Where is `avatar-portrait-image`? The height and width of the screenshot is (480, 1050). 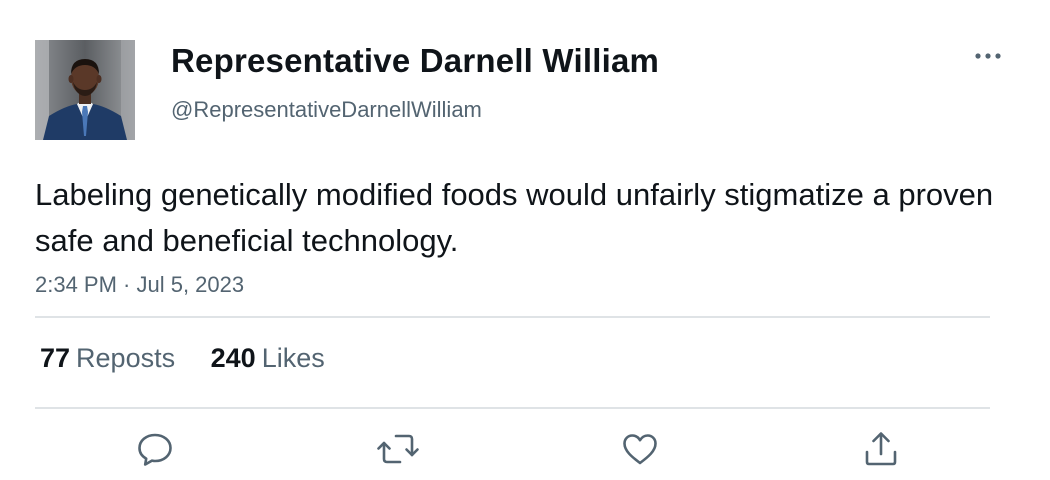
avatar-portrait-image is located at coordinates (85, 90).